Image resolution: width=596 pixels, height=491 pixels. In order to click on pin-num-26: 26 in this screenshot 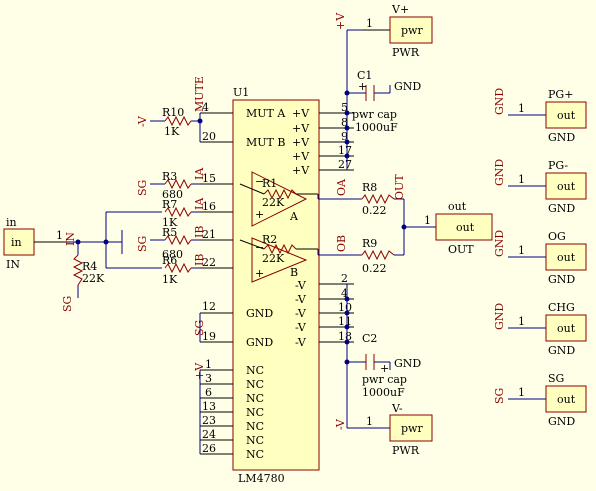, I will do `click(209, 448)`.